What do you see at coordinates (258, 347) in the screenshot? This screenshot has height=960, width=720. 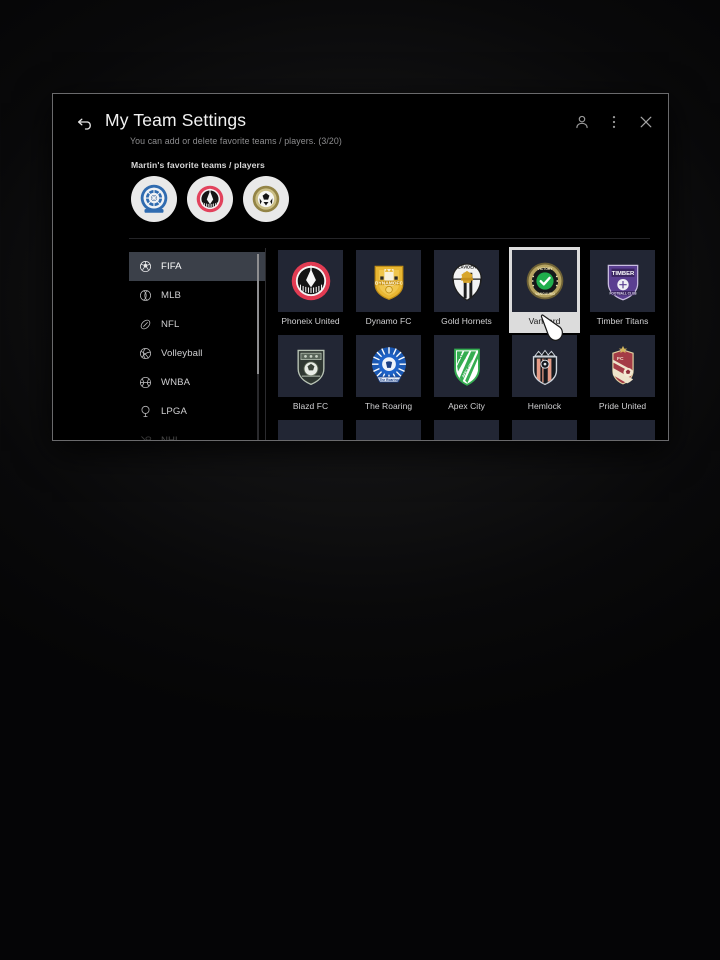 I see `sidebar-scrollbar` at bounding box center [258, 347].